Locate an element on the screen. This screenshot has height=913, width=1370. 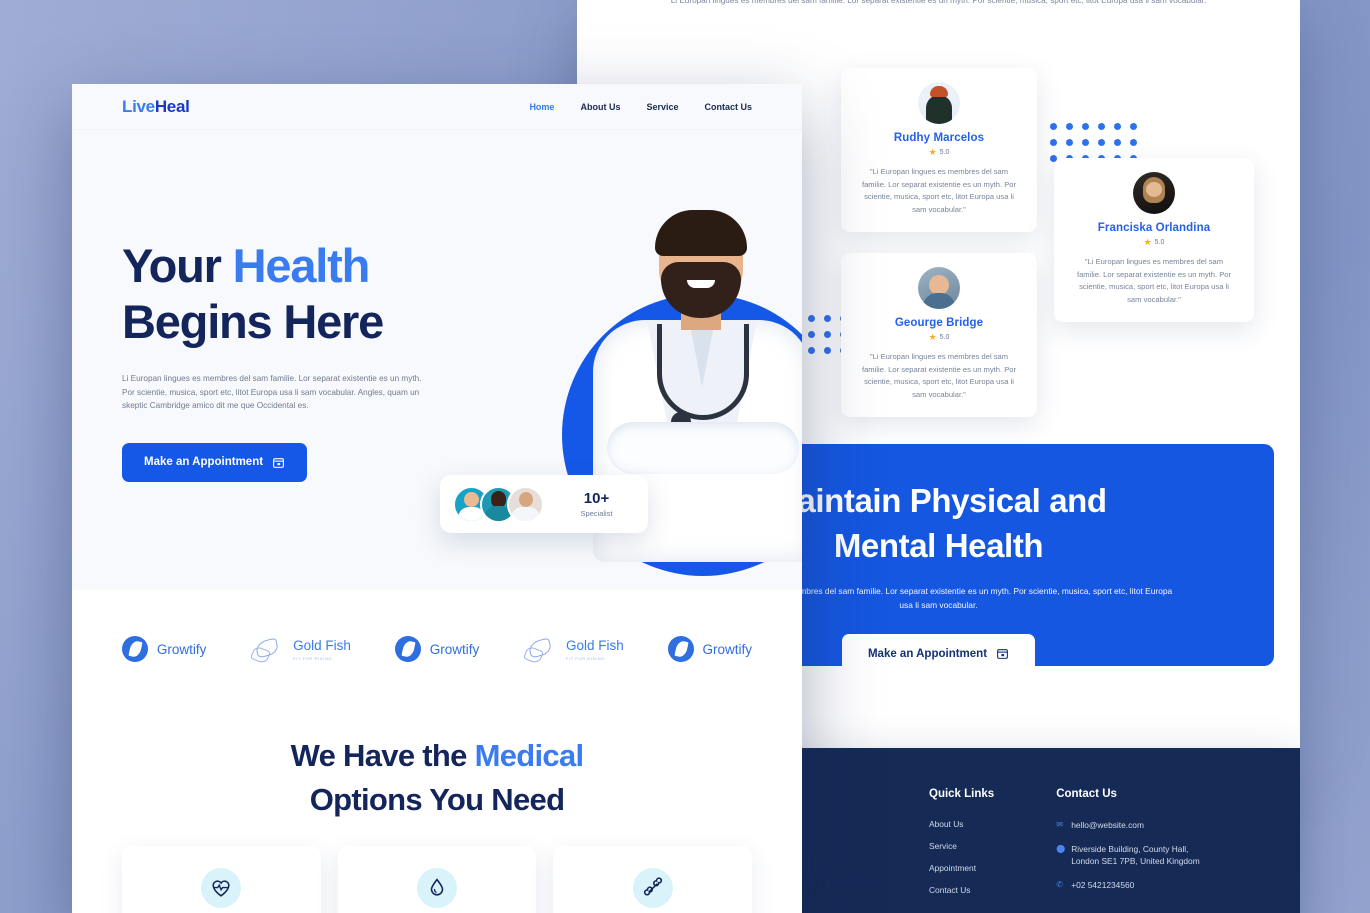
specialist-label: Specialist is located at coordinates (596, 513).